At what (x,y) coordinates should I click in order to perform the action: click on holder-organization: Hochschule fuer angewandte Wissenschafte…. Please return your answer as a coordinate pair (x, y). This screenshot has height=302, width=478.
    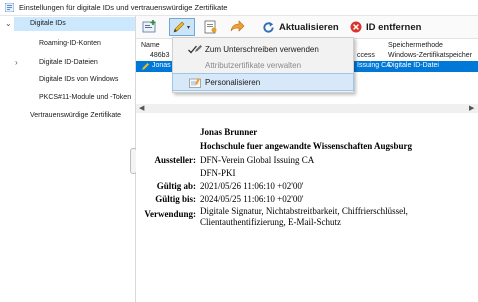
    Looking at the image, I should click on (306, 146).